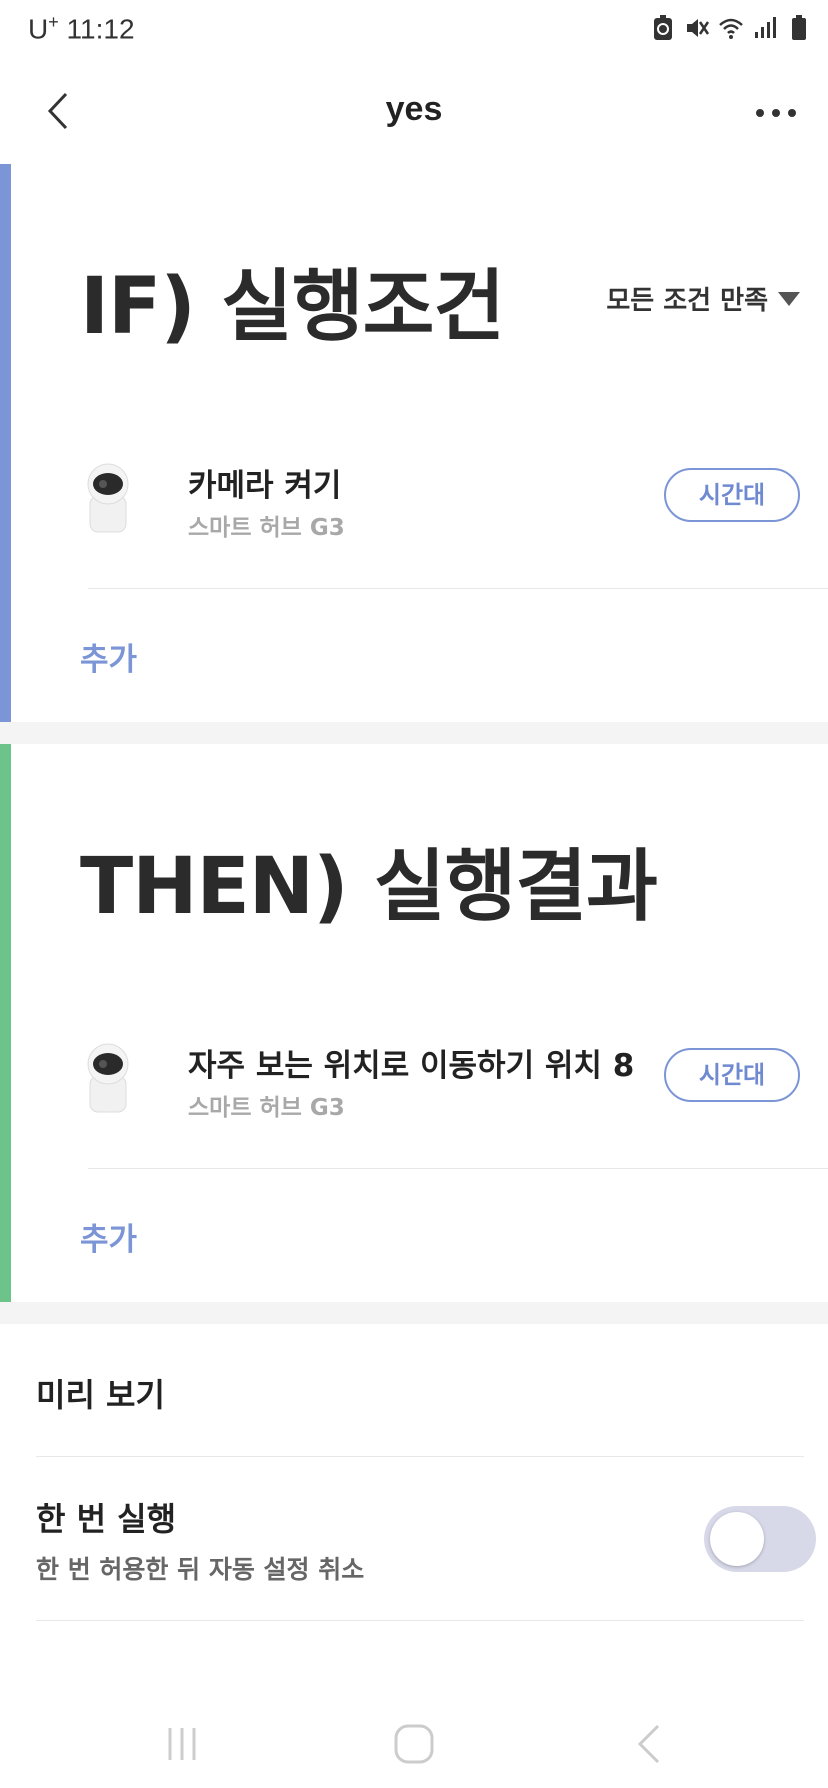 This screenshot has width=828, height=1788. What do you see at coordinates (737, 1539) in the screenshot?
I see `toggle-knob` at bounding box center [737, 1539].